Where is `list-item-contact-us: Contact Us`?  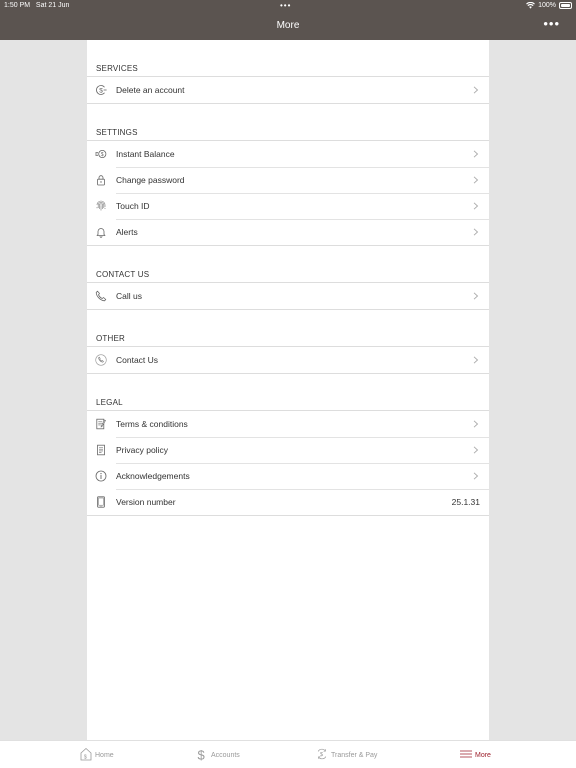 list-item-contact-us: Contact Us is located at coordinates (288, 360).